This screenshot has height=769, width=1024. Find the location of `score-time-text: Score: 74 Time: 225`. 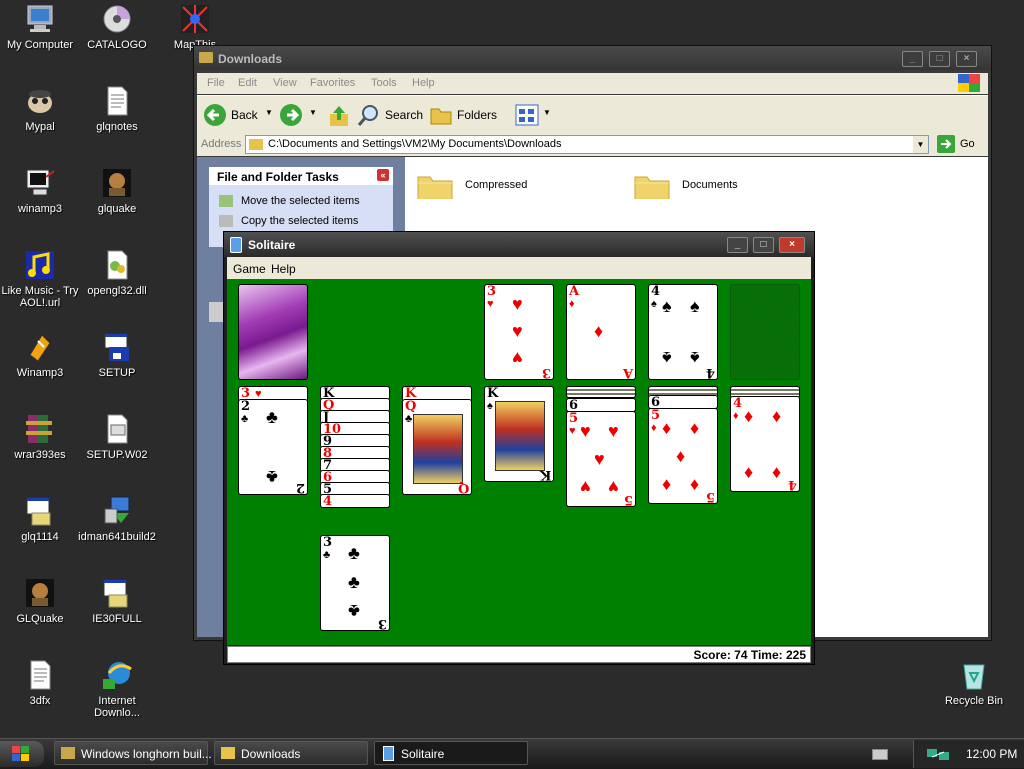

score-time-text: Score: 74 Time: 225 is located at coordinates (749, 655).